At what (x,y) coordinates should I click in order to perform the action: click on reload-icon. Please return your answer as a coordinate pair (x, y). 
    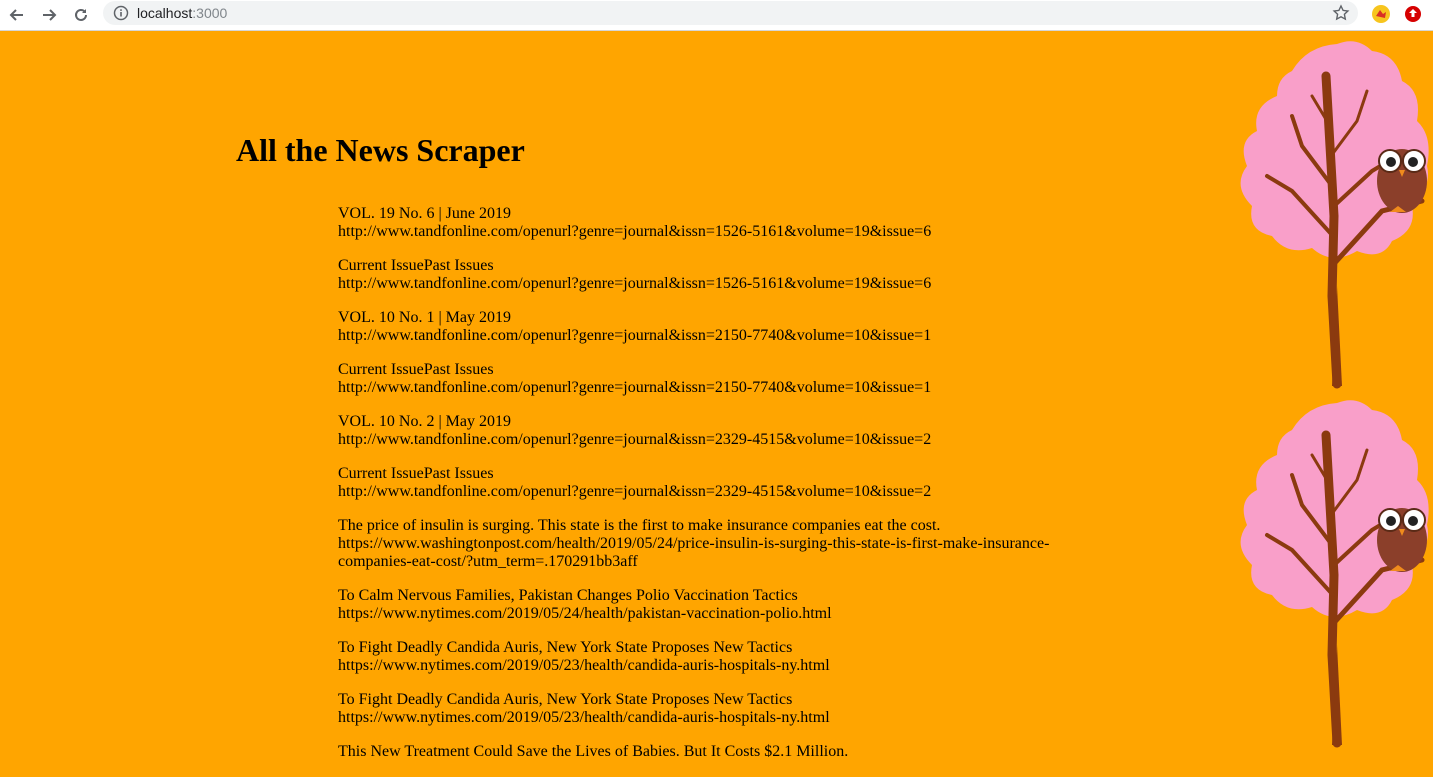
    Looking at the image, I should click on (81, 15).